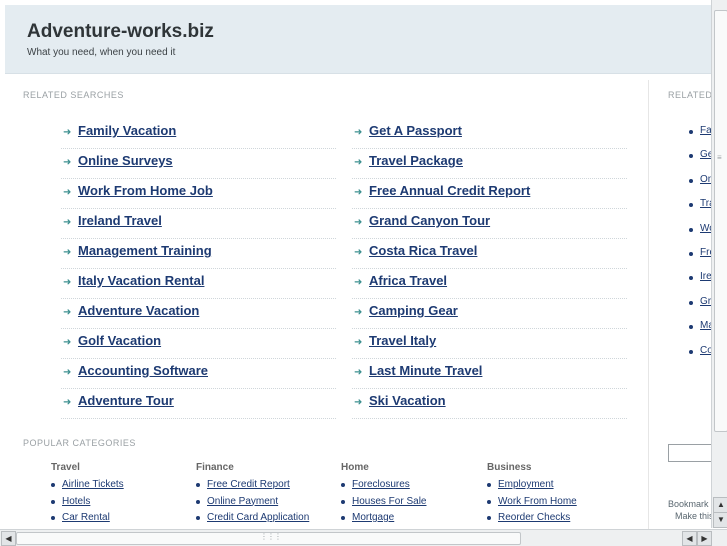  What do you see at coordinates (691, 516) in the screenshot?
I see `bookmark-line-2: Make this` at bounding box center [691, 516].